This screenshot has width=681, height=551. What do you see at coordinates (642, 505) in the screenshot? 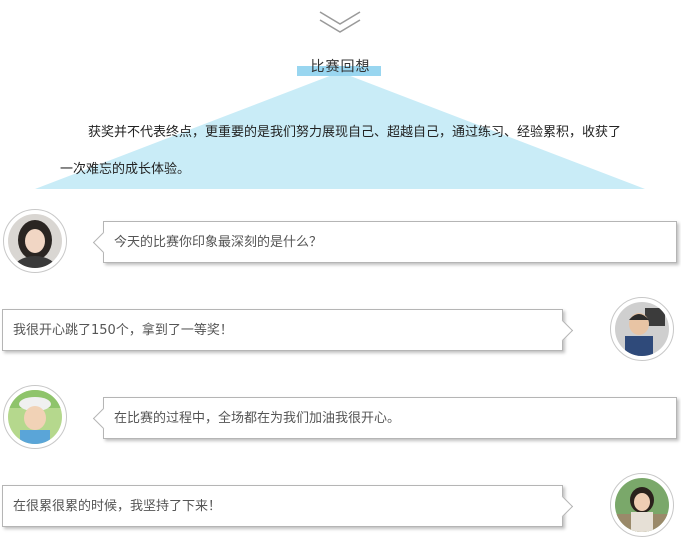
I see `avatar-child-girl` at bounding box center [642, 505].